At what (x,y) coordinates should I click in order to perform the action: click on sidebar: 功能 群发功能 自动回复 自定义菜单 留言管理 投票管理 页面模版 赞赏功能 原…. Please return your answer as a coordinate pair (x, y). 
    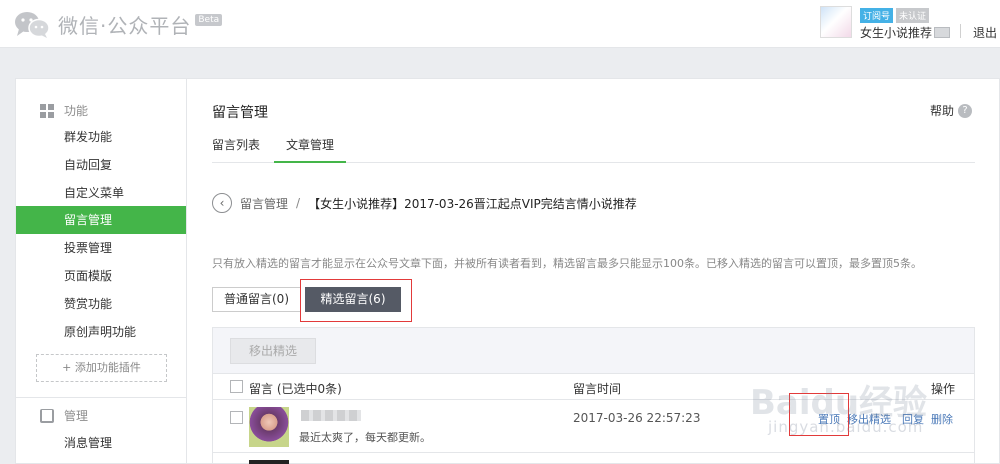
    Looking at the image, I should click on (101, 271).